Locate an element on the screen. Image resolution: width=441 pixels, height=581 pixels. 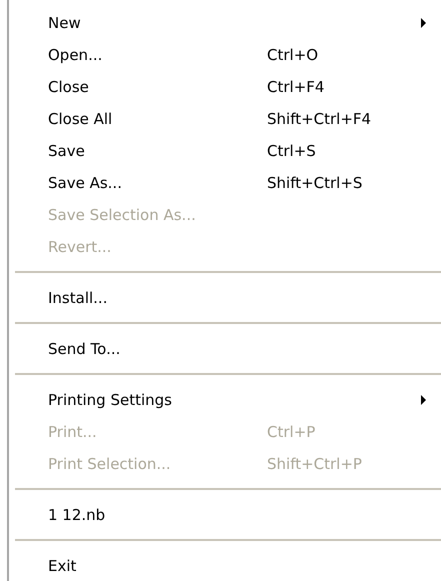
shortcut-label: Ctrl+F4 is located at coordinates (295, 87).